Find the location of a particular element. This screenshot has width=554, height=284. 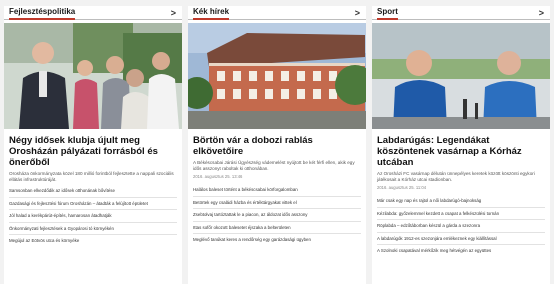

sport-photo is located at coordinates (461, 76).